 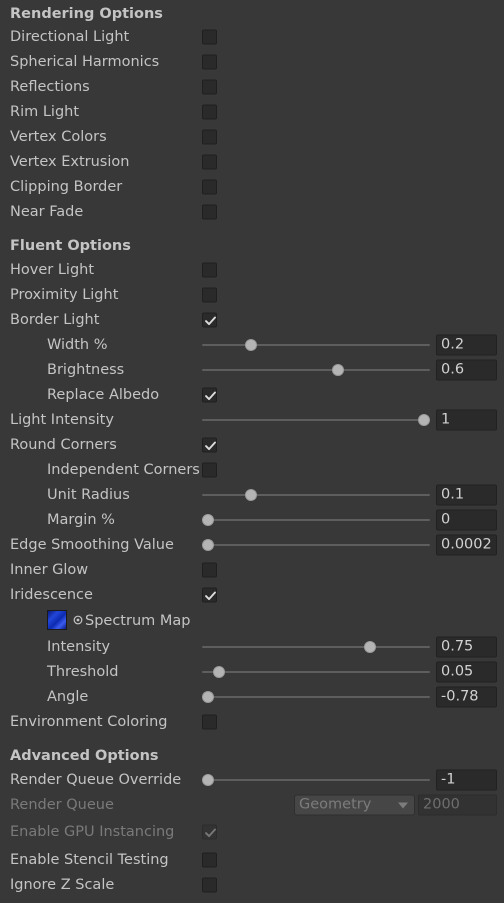 What do you see at coordinates (316, 419) in the screenshot?
I see `light-intensity-slider` at bounding box center [316, 419].